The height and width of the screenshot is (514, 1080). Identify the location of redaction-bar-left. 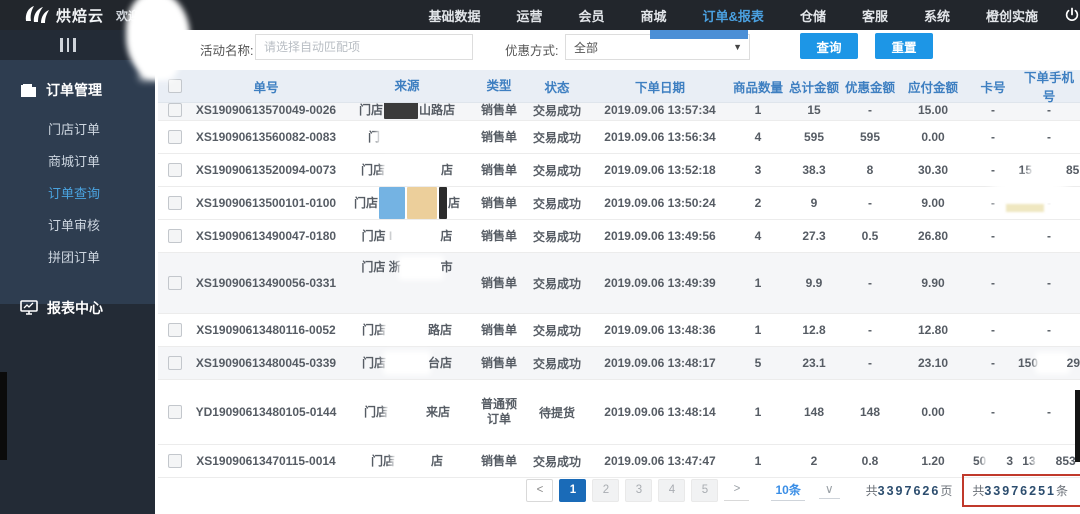
(3, 416).